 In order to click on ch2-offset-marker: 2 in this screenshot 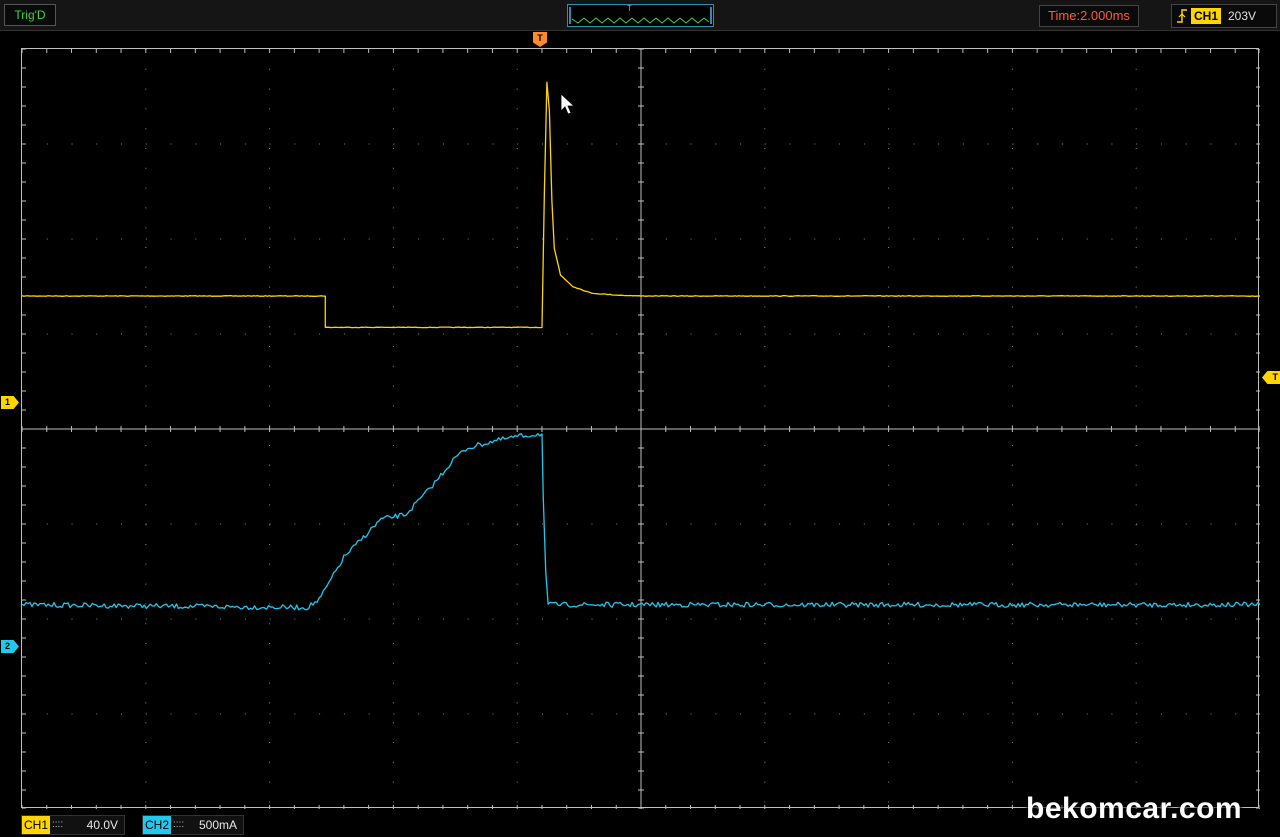, I will do `click(10, 646)`.